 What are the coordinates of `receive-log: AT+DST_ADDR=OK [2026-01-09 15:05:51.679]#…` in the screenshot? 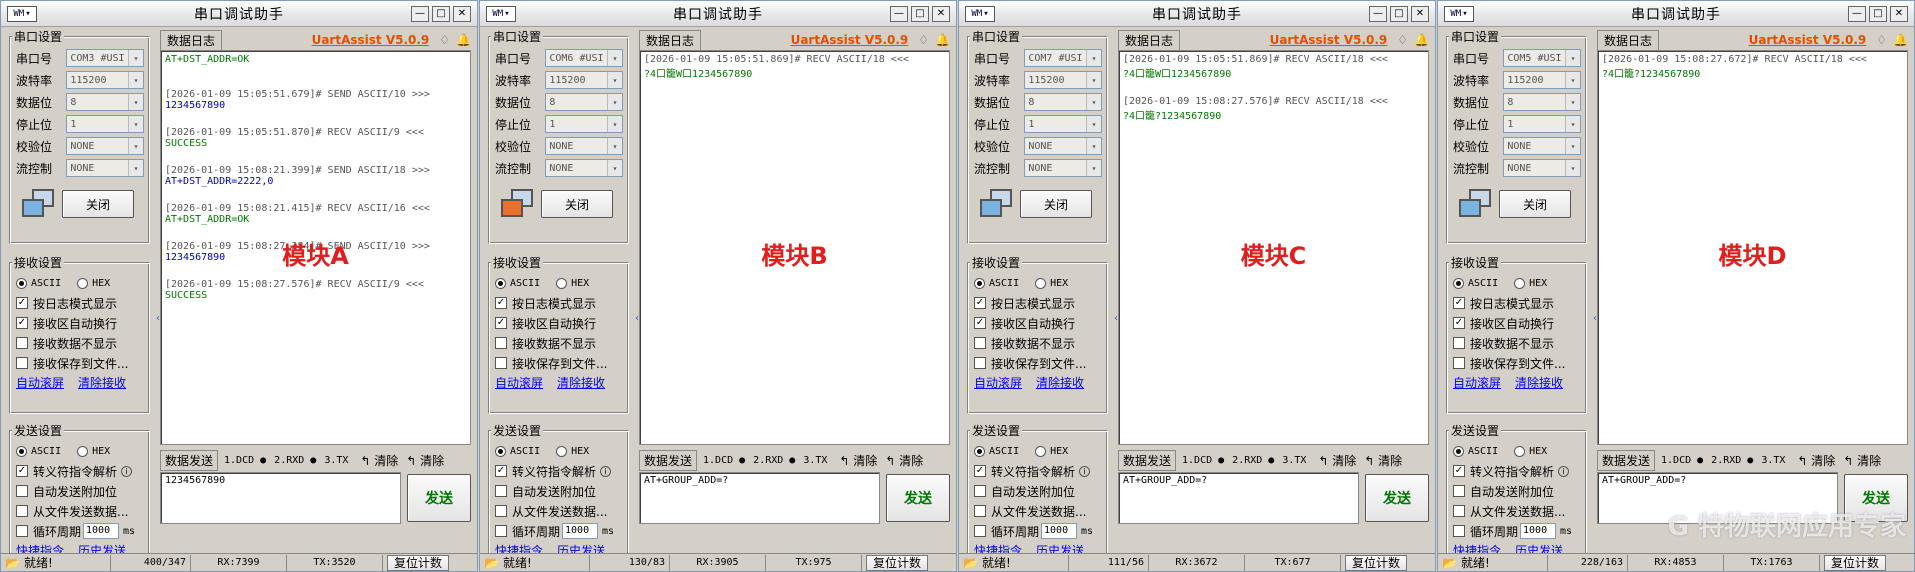 It's located at (315, 247).